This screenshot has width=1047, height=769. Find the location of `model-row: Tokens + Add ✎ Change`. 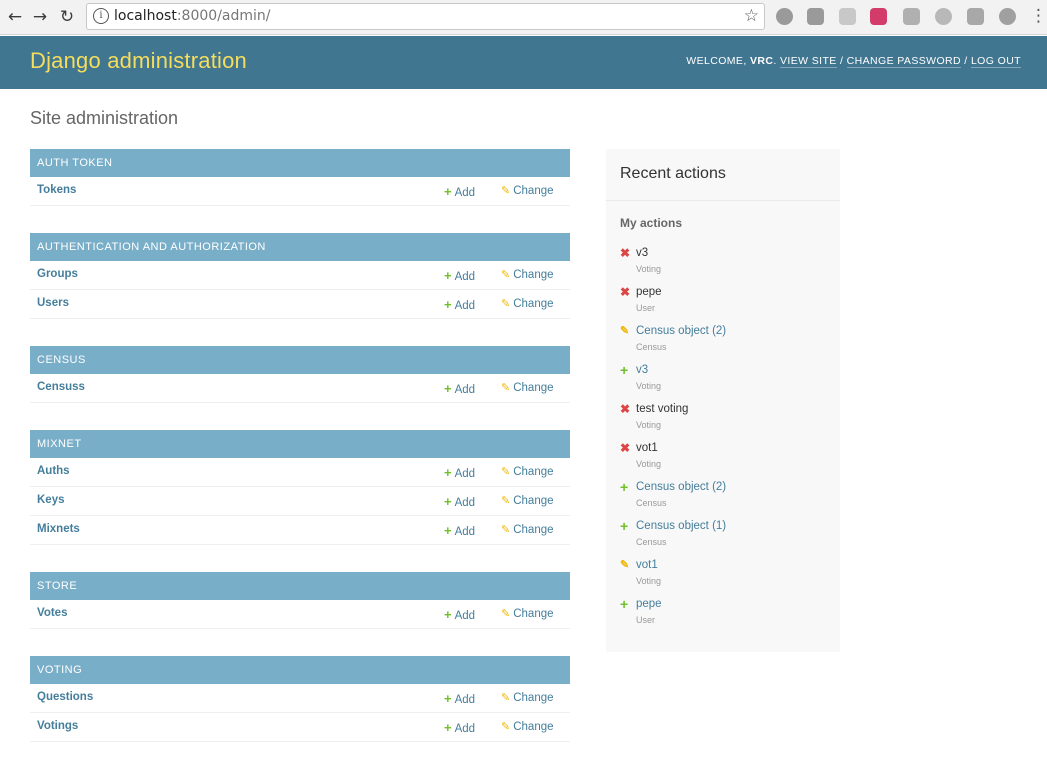

model-row: Tokens + Add ✎ Change is located at coordinates (300, 191).